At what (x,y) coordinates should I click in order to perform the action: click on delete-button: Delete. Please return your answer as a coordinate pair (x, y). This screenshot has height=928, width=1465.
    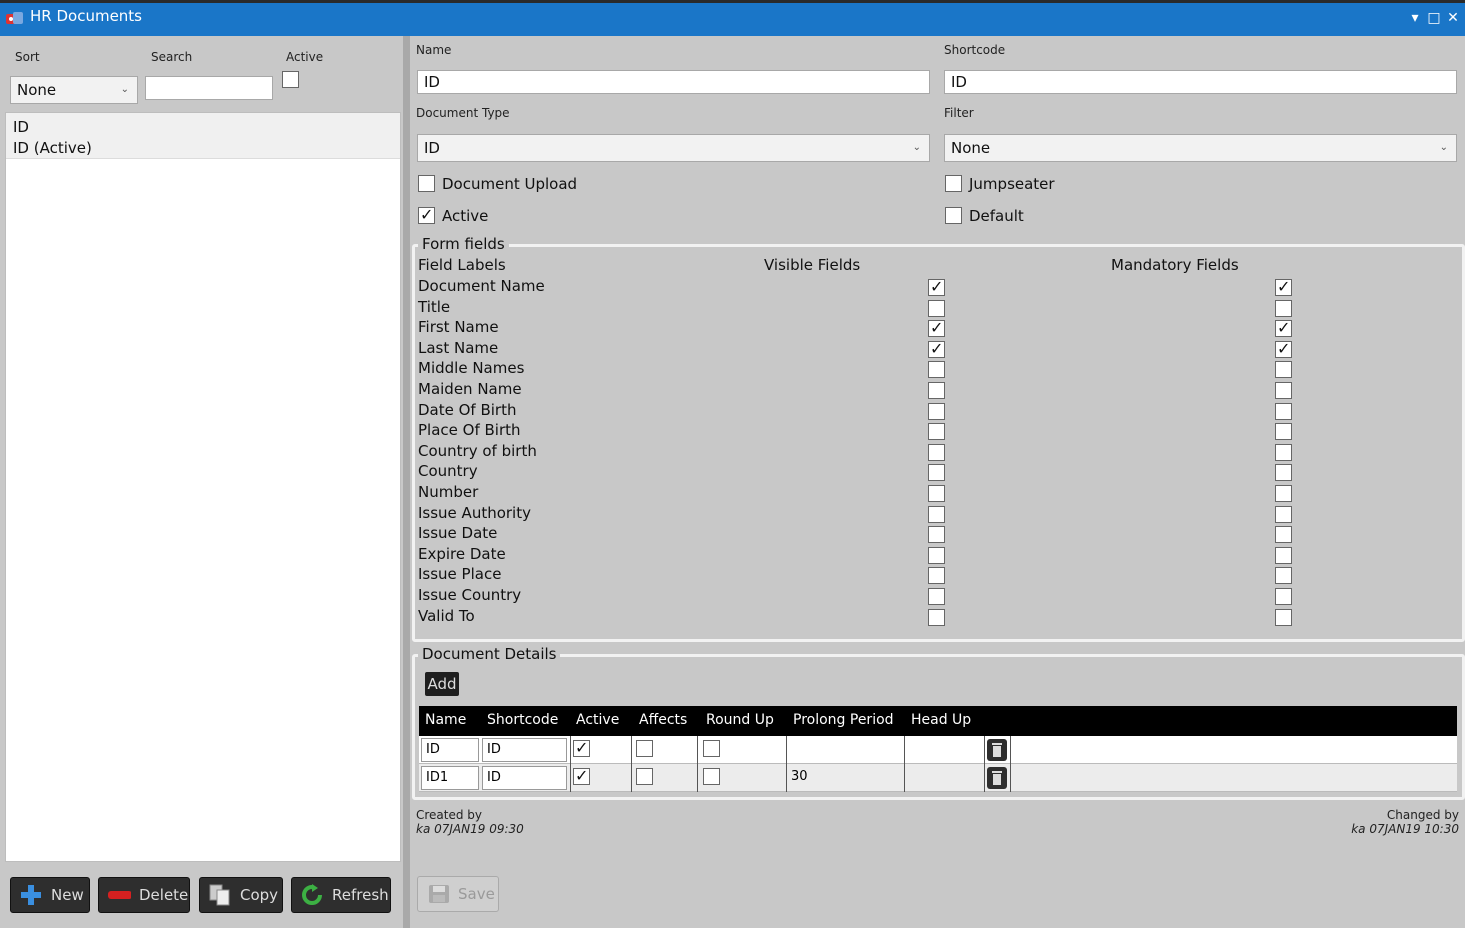
    Looking at the image, I should click on (144, 895).